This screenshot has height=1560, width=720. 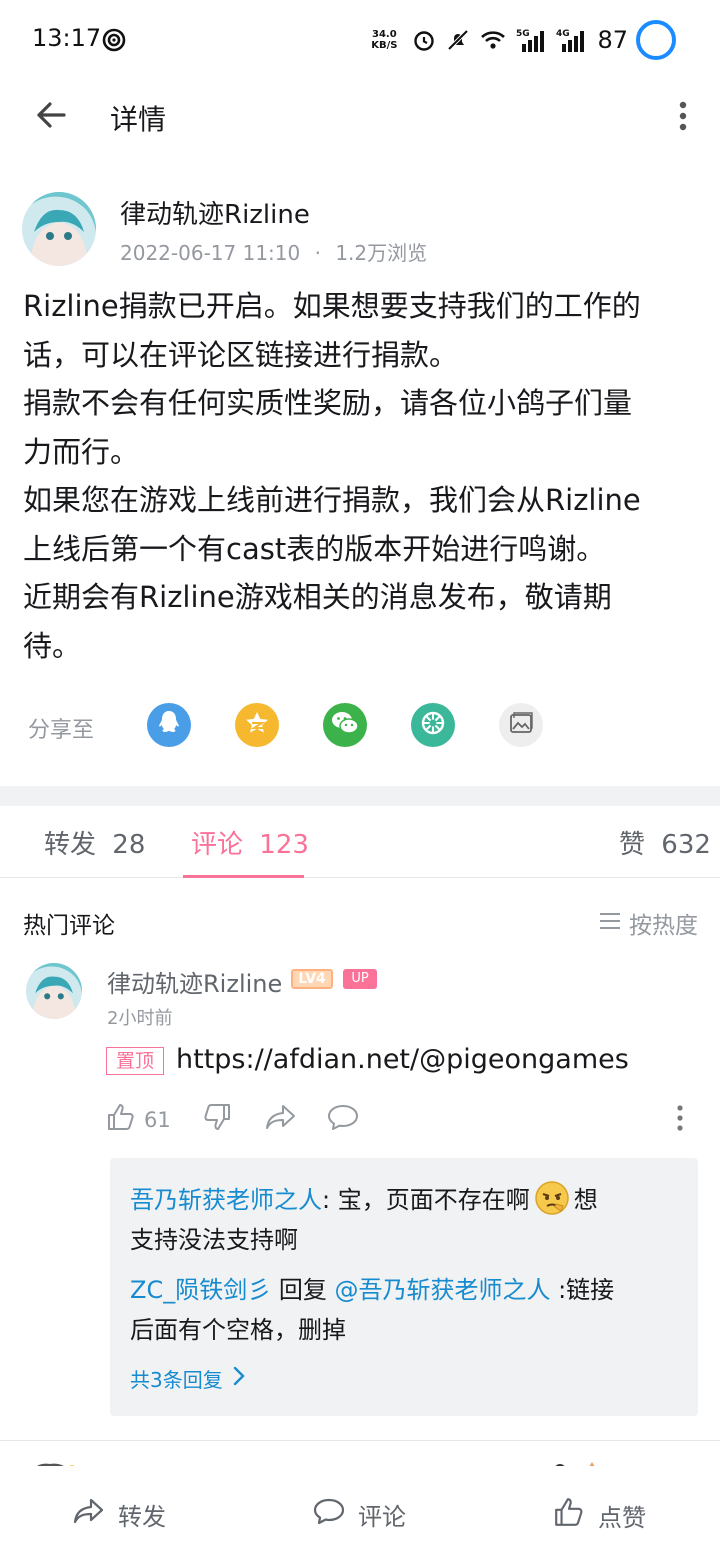 What do you see at coordinates (217, 845) in the screenshot?
I see `tab-comment-label: 评论` at bounding box center [217, 845].